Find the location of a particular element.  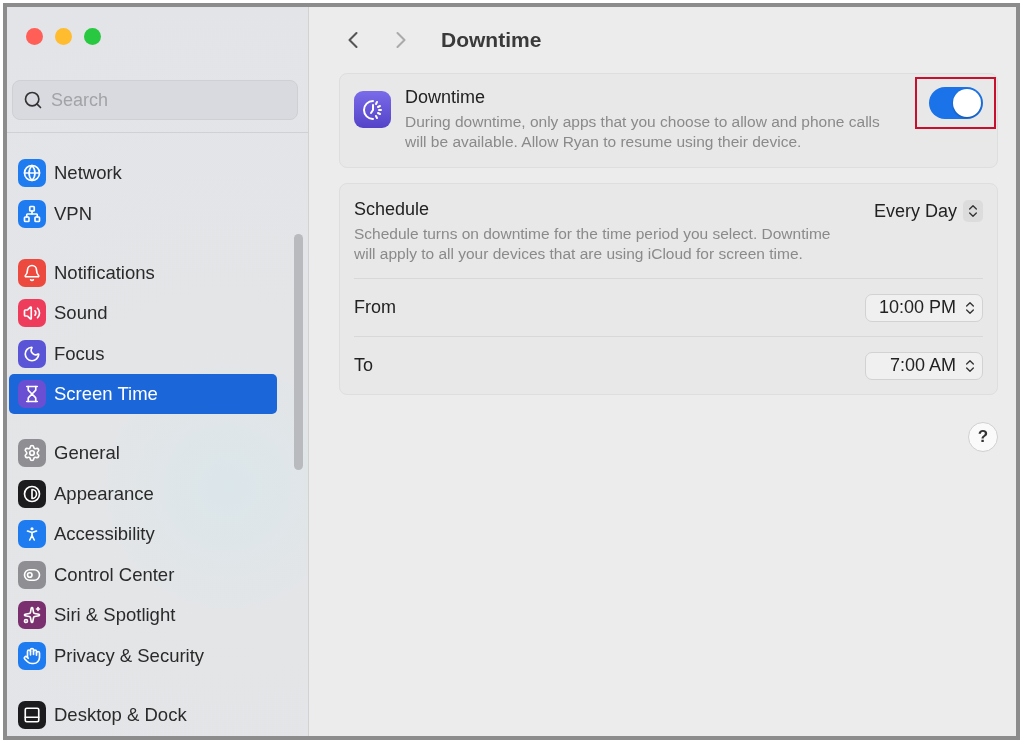

page-title: Downtime is located at coordinates (491, 40).